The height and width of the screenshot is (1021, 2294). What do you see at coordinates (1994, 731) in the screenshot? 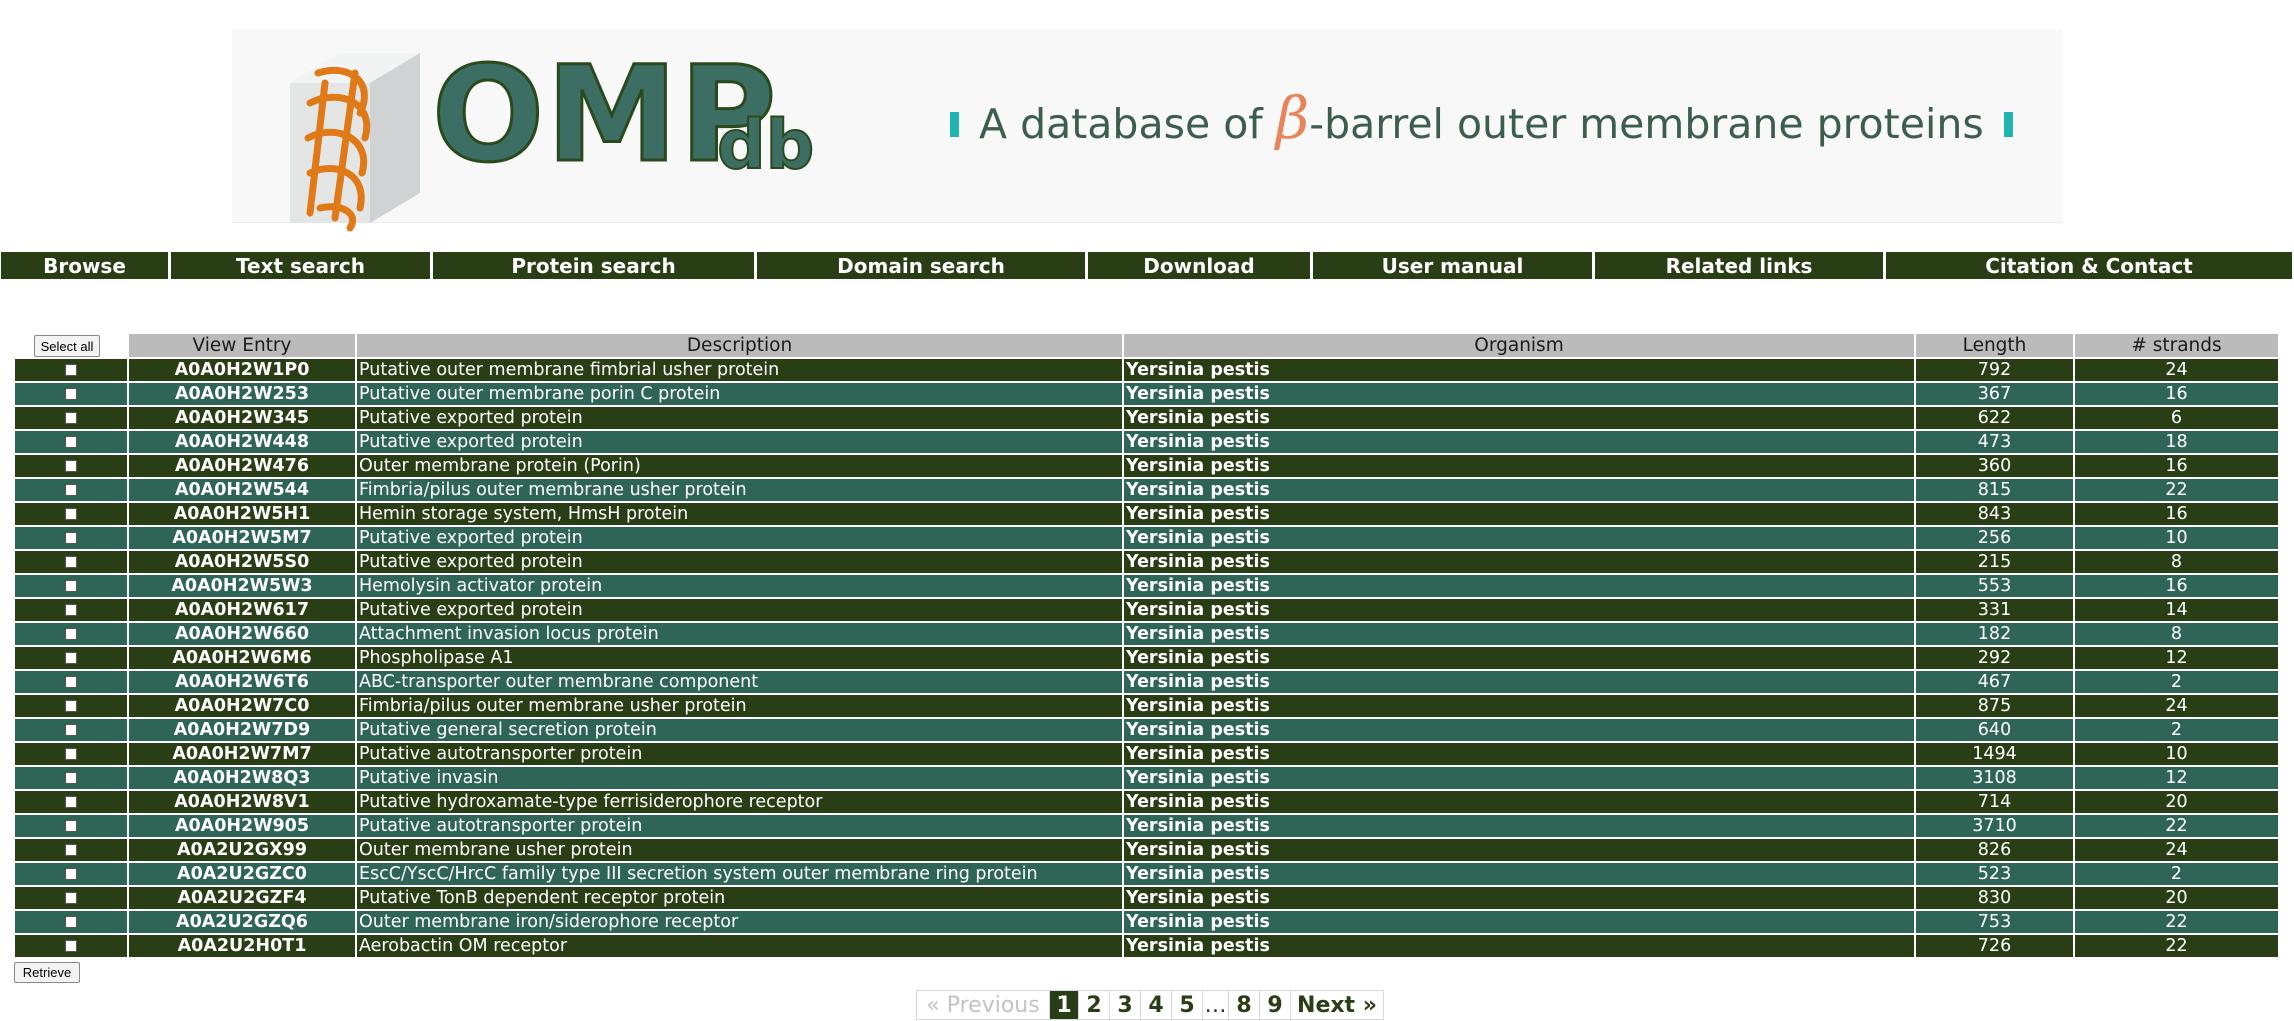
I see `length-cell: 640` at bounding box center [1994, 731].